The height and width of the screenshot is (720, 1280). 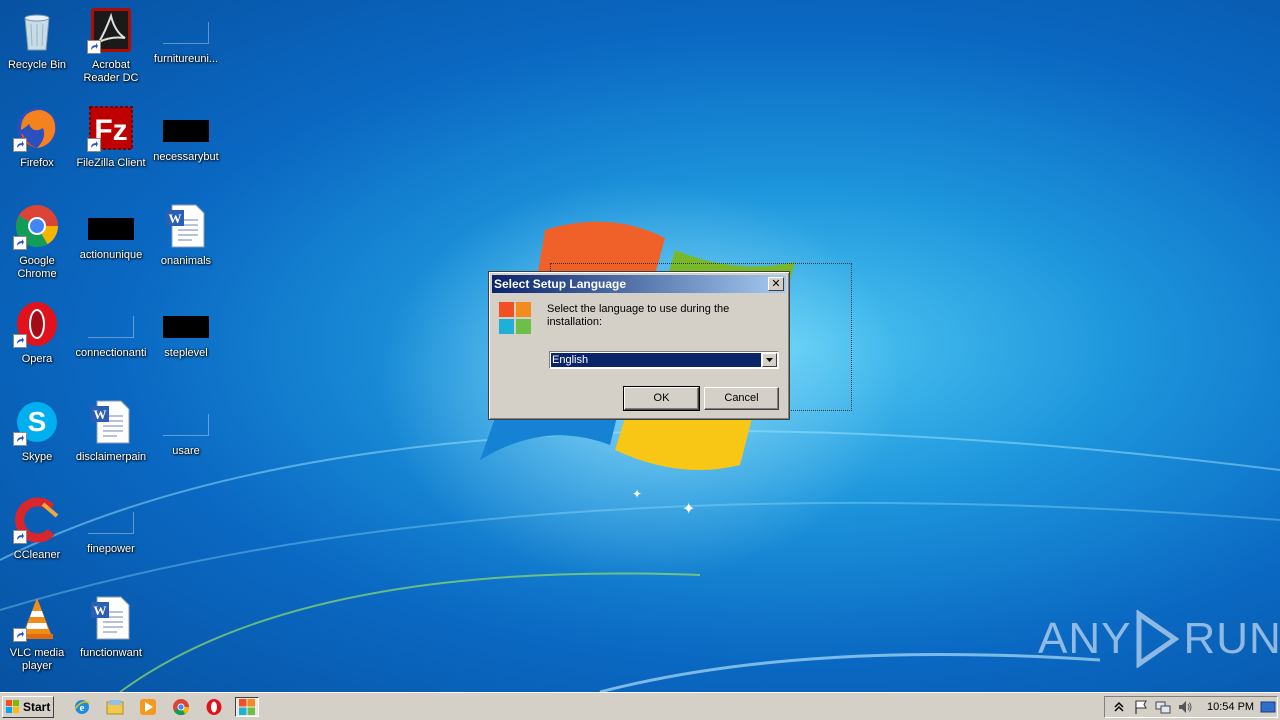 What do you see at coordinates (37, 659) in the screenshot?
I see `desktop-icon-label: VLC media player` at bounding box center [37, 659].